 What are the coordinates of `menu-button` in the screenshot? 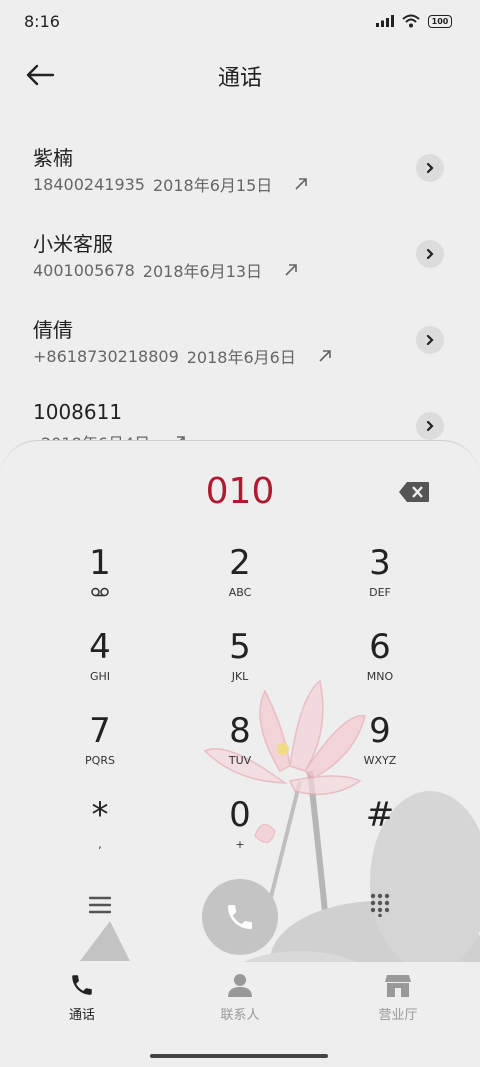 It's located at (100, 905).